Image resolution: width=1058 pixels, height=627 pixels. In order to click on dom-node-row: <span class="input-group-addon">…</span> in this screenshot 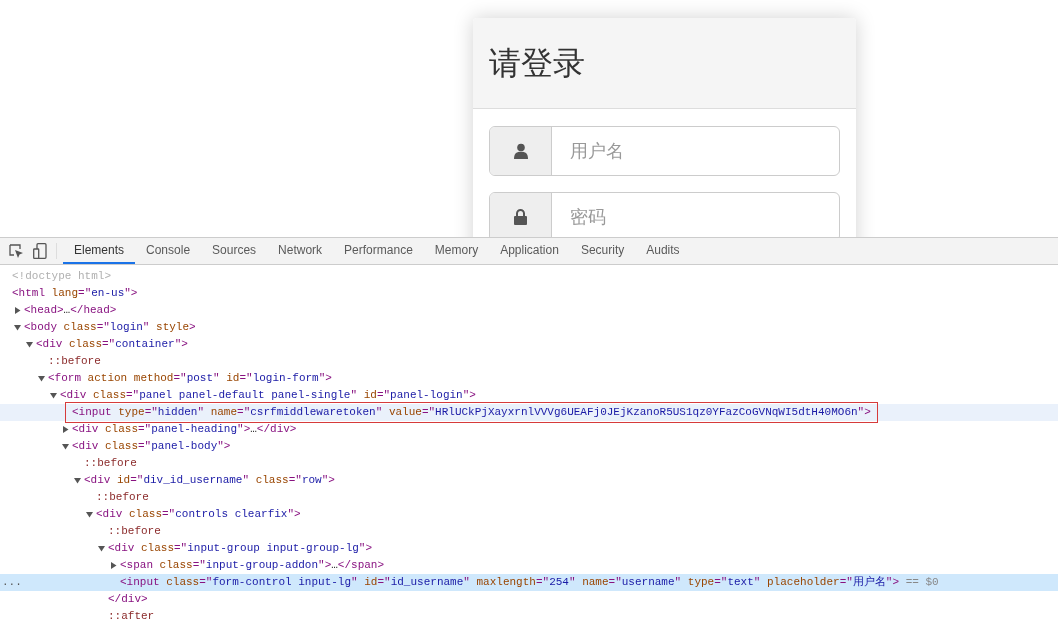, I will do `click(529, 565)`.